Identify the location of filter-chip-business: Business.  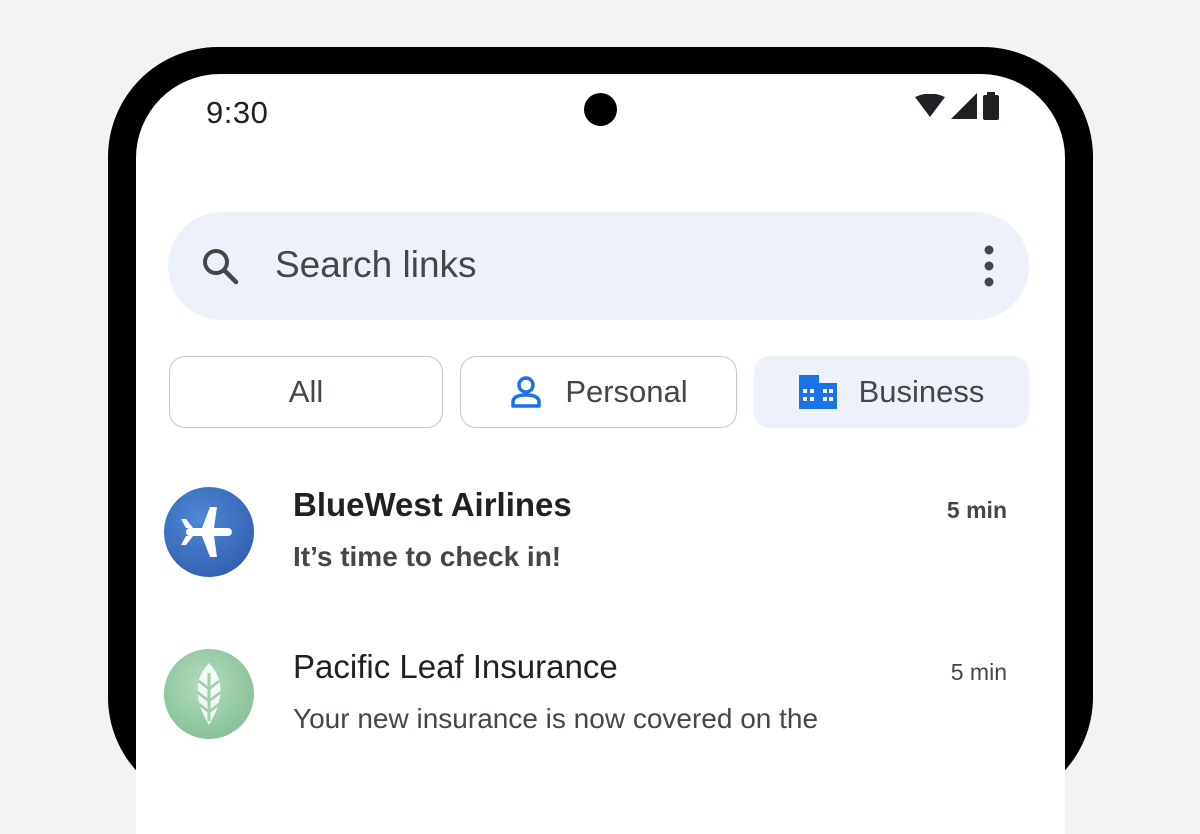
(891, 392).